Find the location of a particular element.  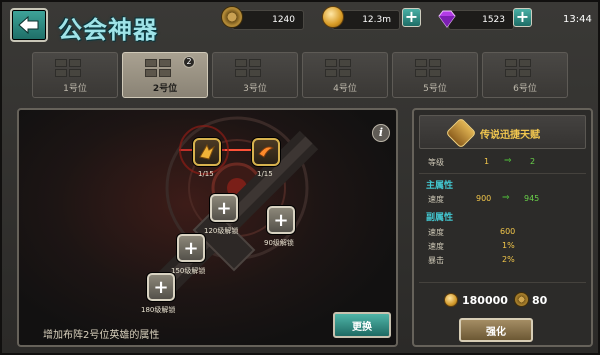

sub-attr-title: 副属性 is located at coordinates (440, 218).